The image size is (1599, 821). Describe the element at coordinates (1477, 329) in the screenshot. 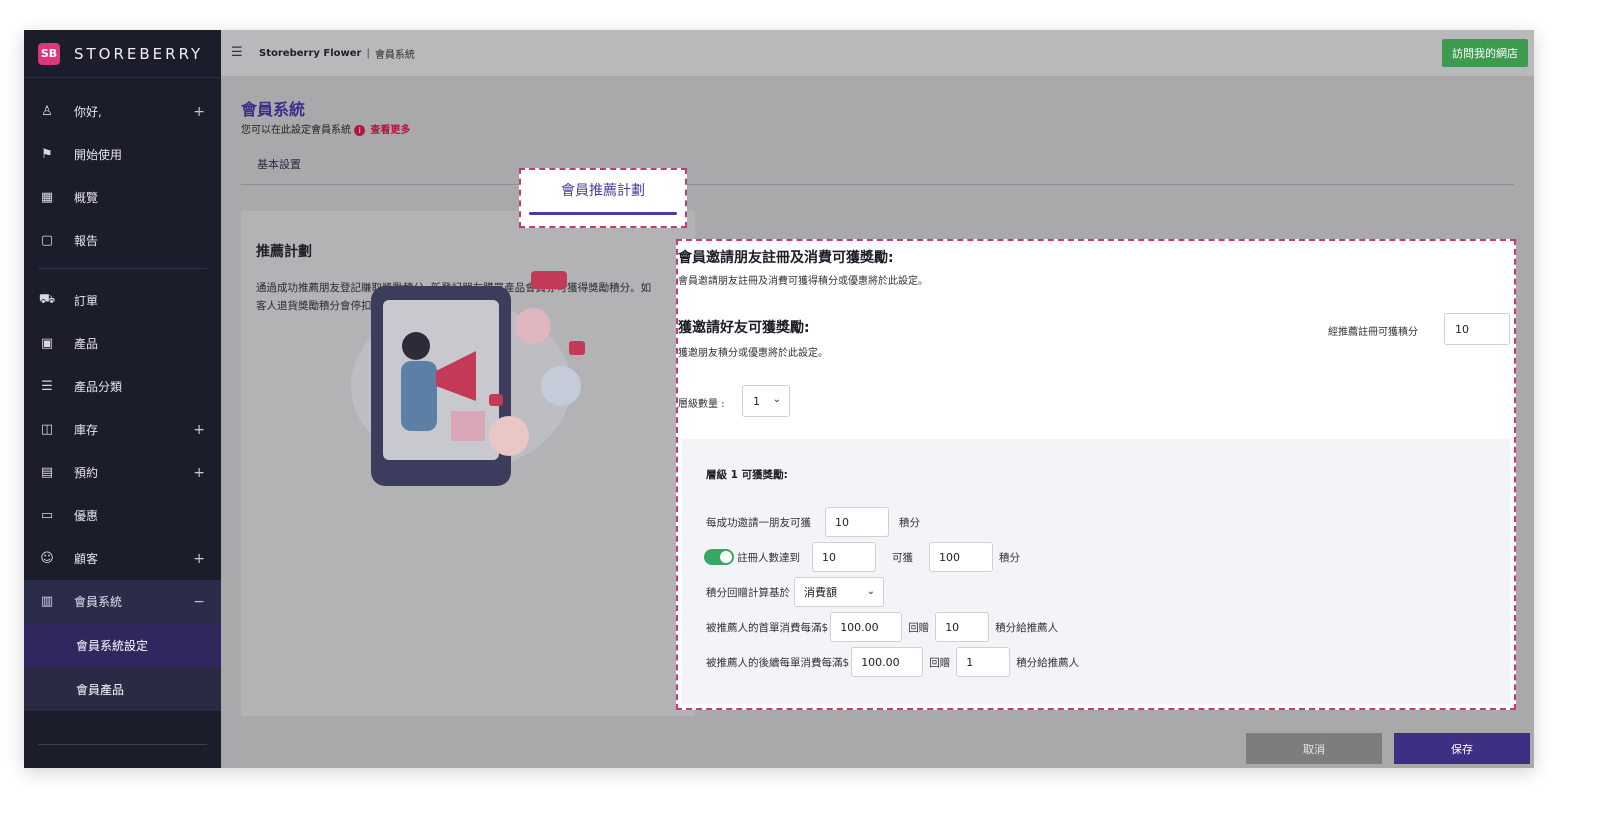

I see `referral-signup-points-input: 10` at that location.